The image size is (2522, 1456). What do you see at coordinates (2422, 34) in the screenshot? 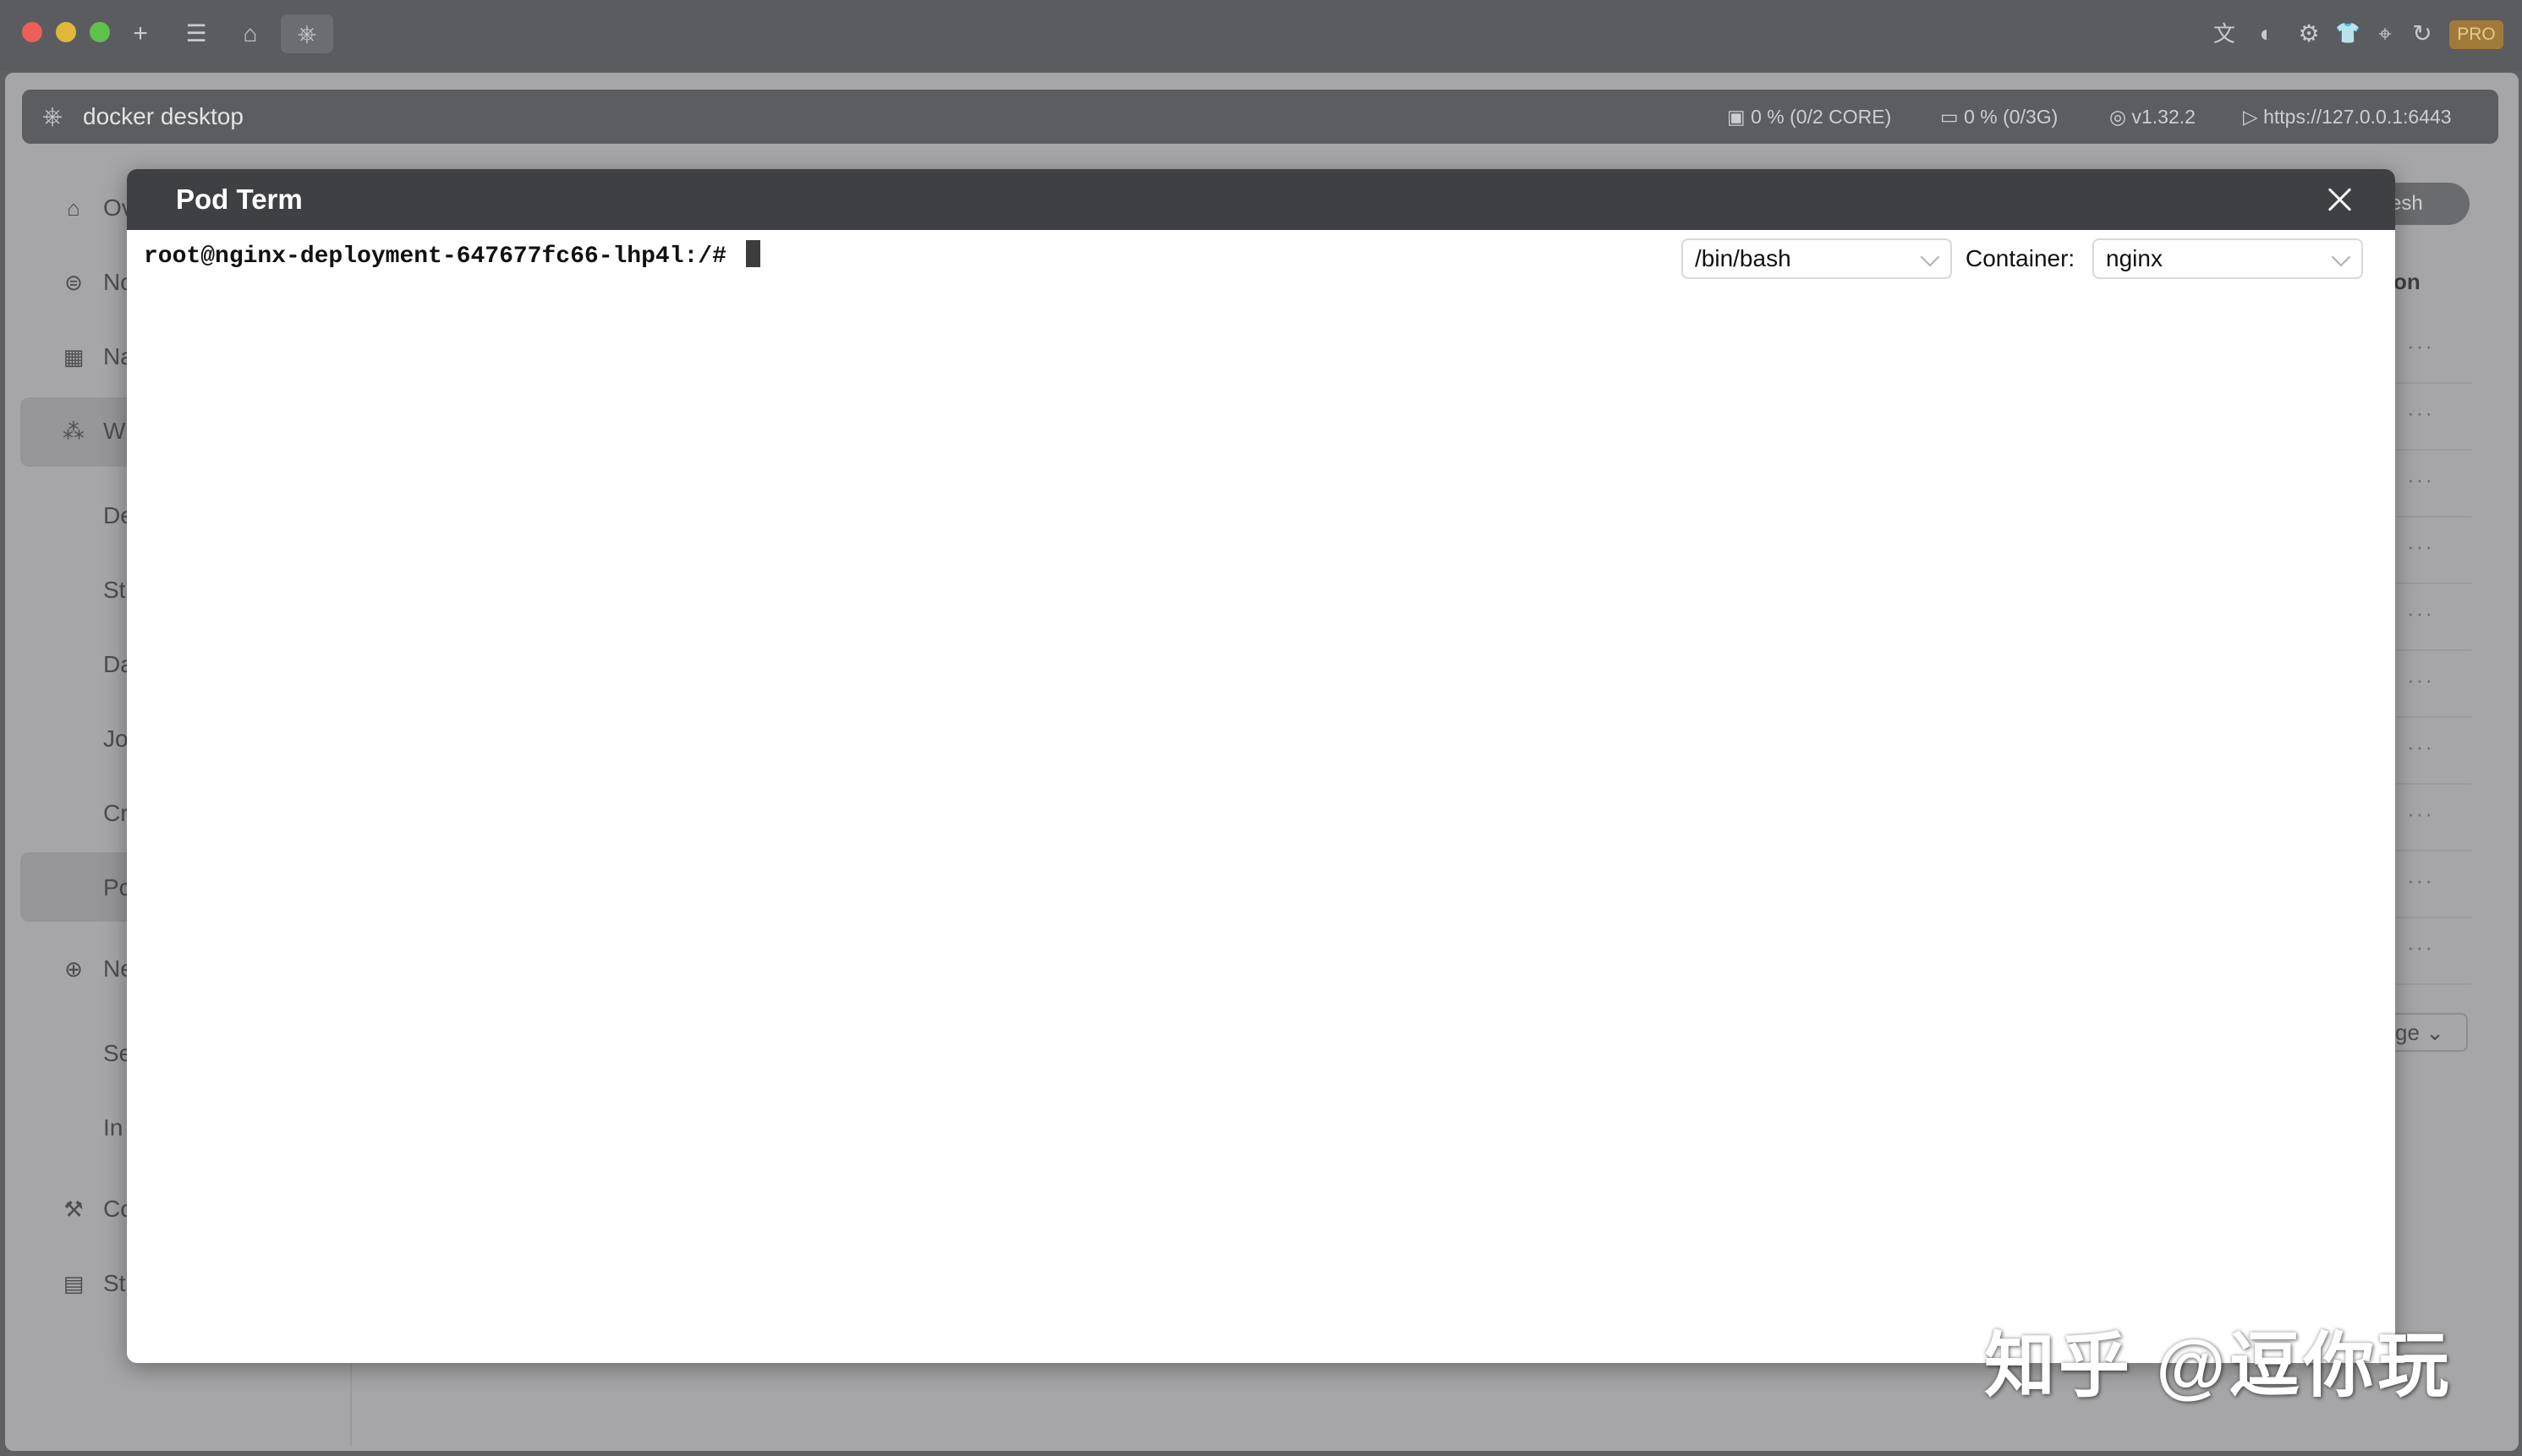
I see `refresh-icon: ↻` at bounding box center [2422, 34].